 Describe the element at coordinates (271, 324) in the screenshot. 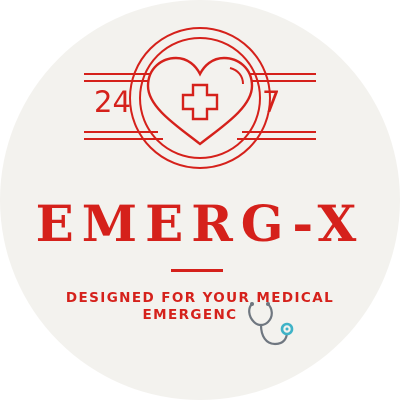

I see `stethoscope-icon` at that location.